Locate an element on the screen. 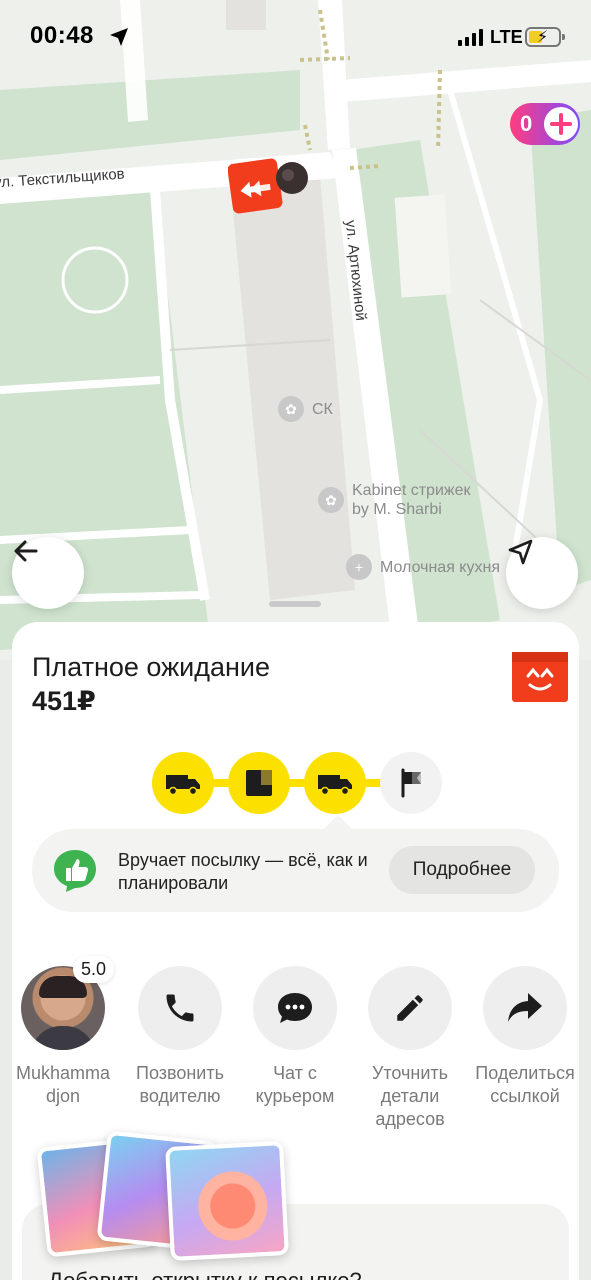 This screenshot has height=1280, width=591. sheet-drag-handle is located at coordinates (295, 604).